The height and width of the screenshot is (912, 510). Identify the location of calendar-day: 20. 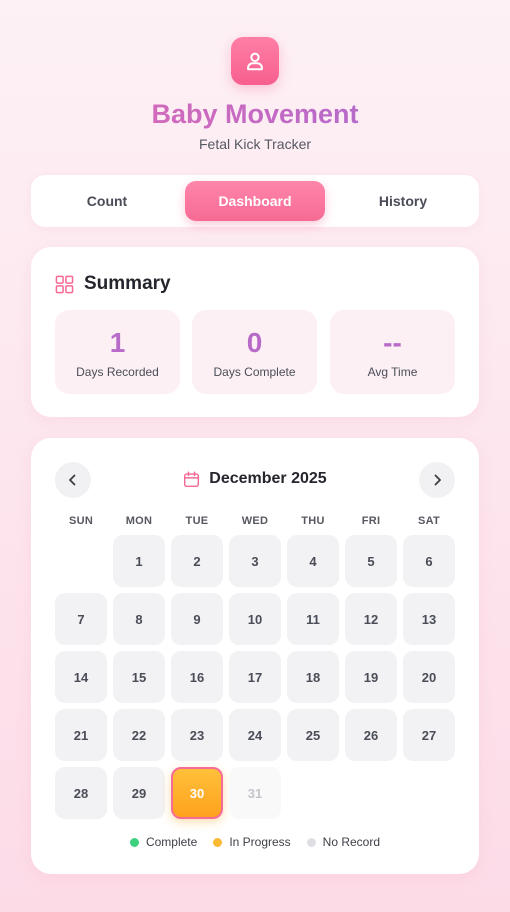
(429, 677).